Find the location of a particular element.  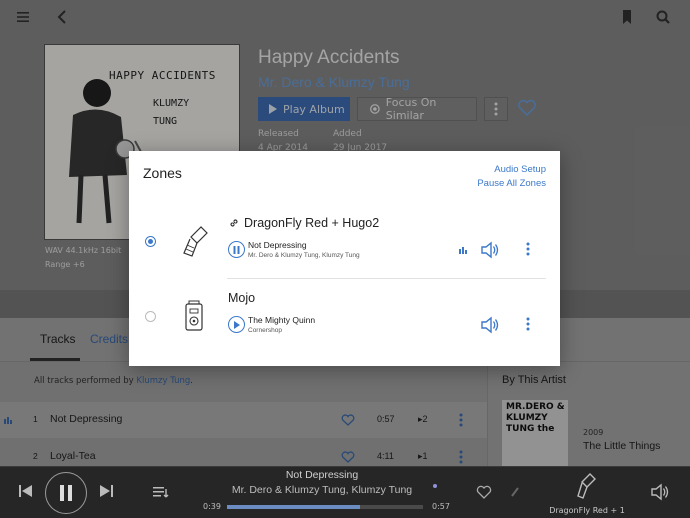

now-playing-artist: Mr. Dero & Klumzy Tung, Klumzy Tung is located at coordinates (322, 490).